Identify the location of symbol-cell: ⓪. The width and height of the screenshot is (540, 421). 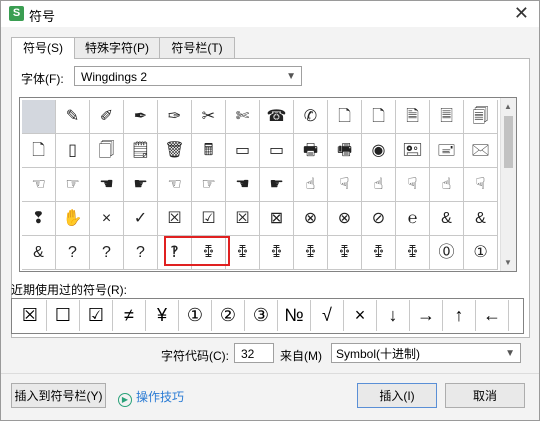
(447, 253).